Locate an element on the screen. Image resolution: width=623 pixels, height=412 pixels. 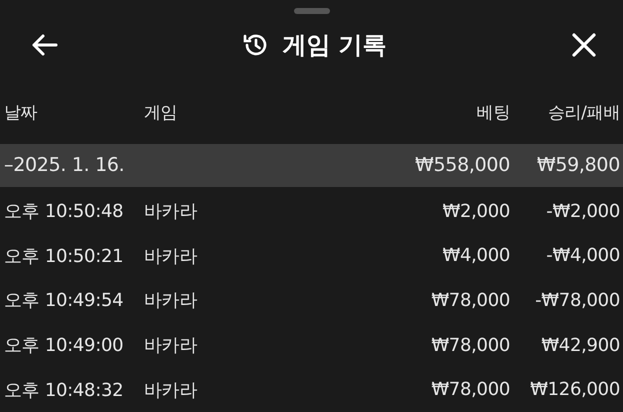
time-cell-text: 오후 10:50:48 is located at coordinates (64, 212).